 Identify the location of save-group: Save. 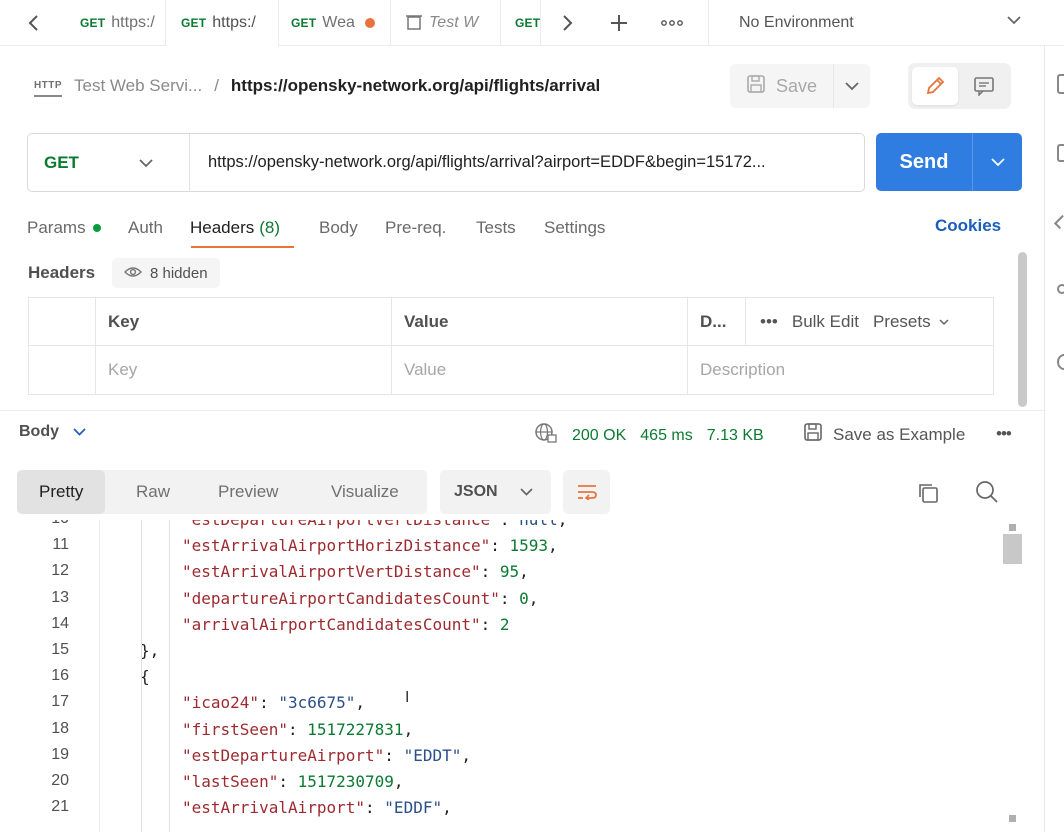
(800, 86).